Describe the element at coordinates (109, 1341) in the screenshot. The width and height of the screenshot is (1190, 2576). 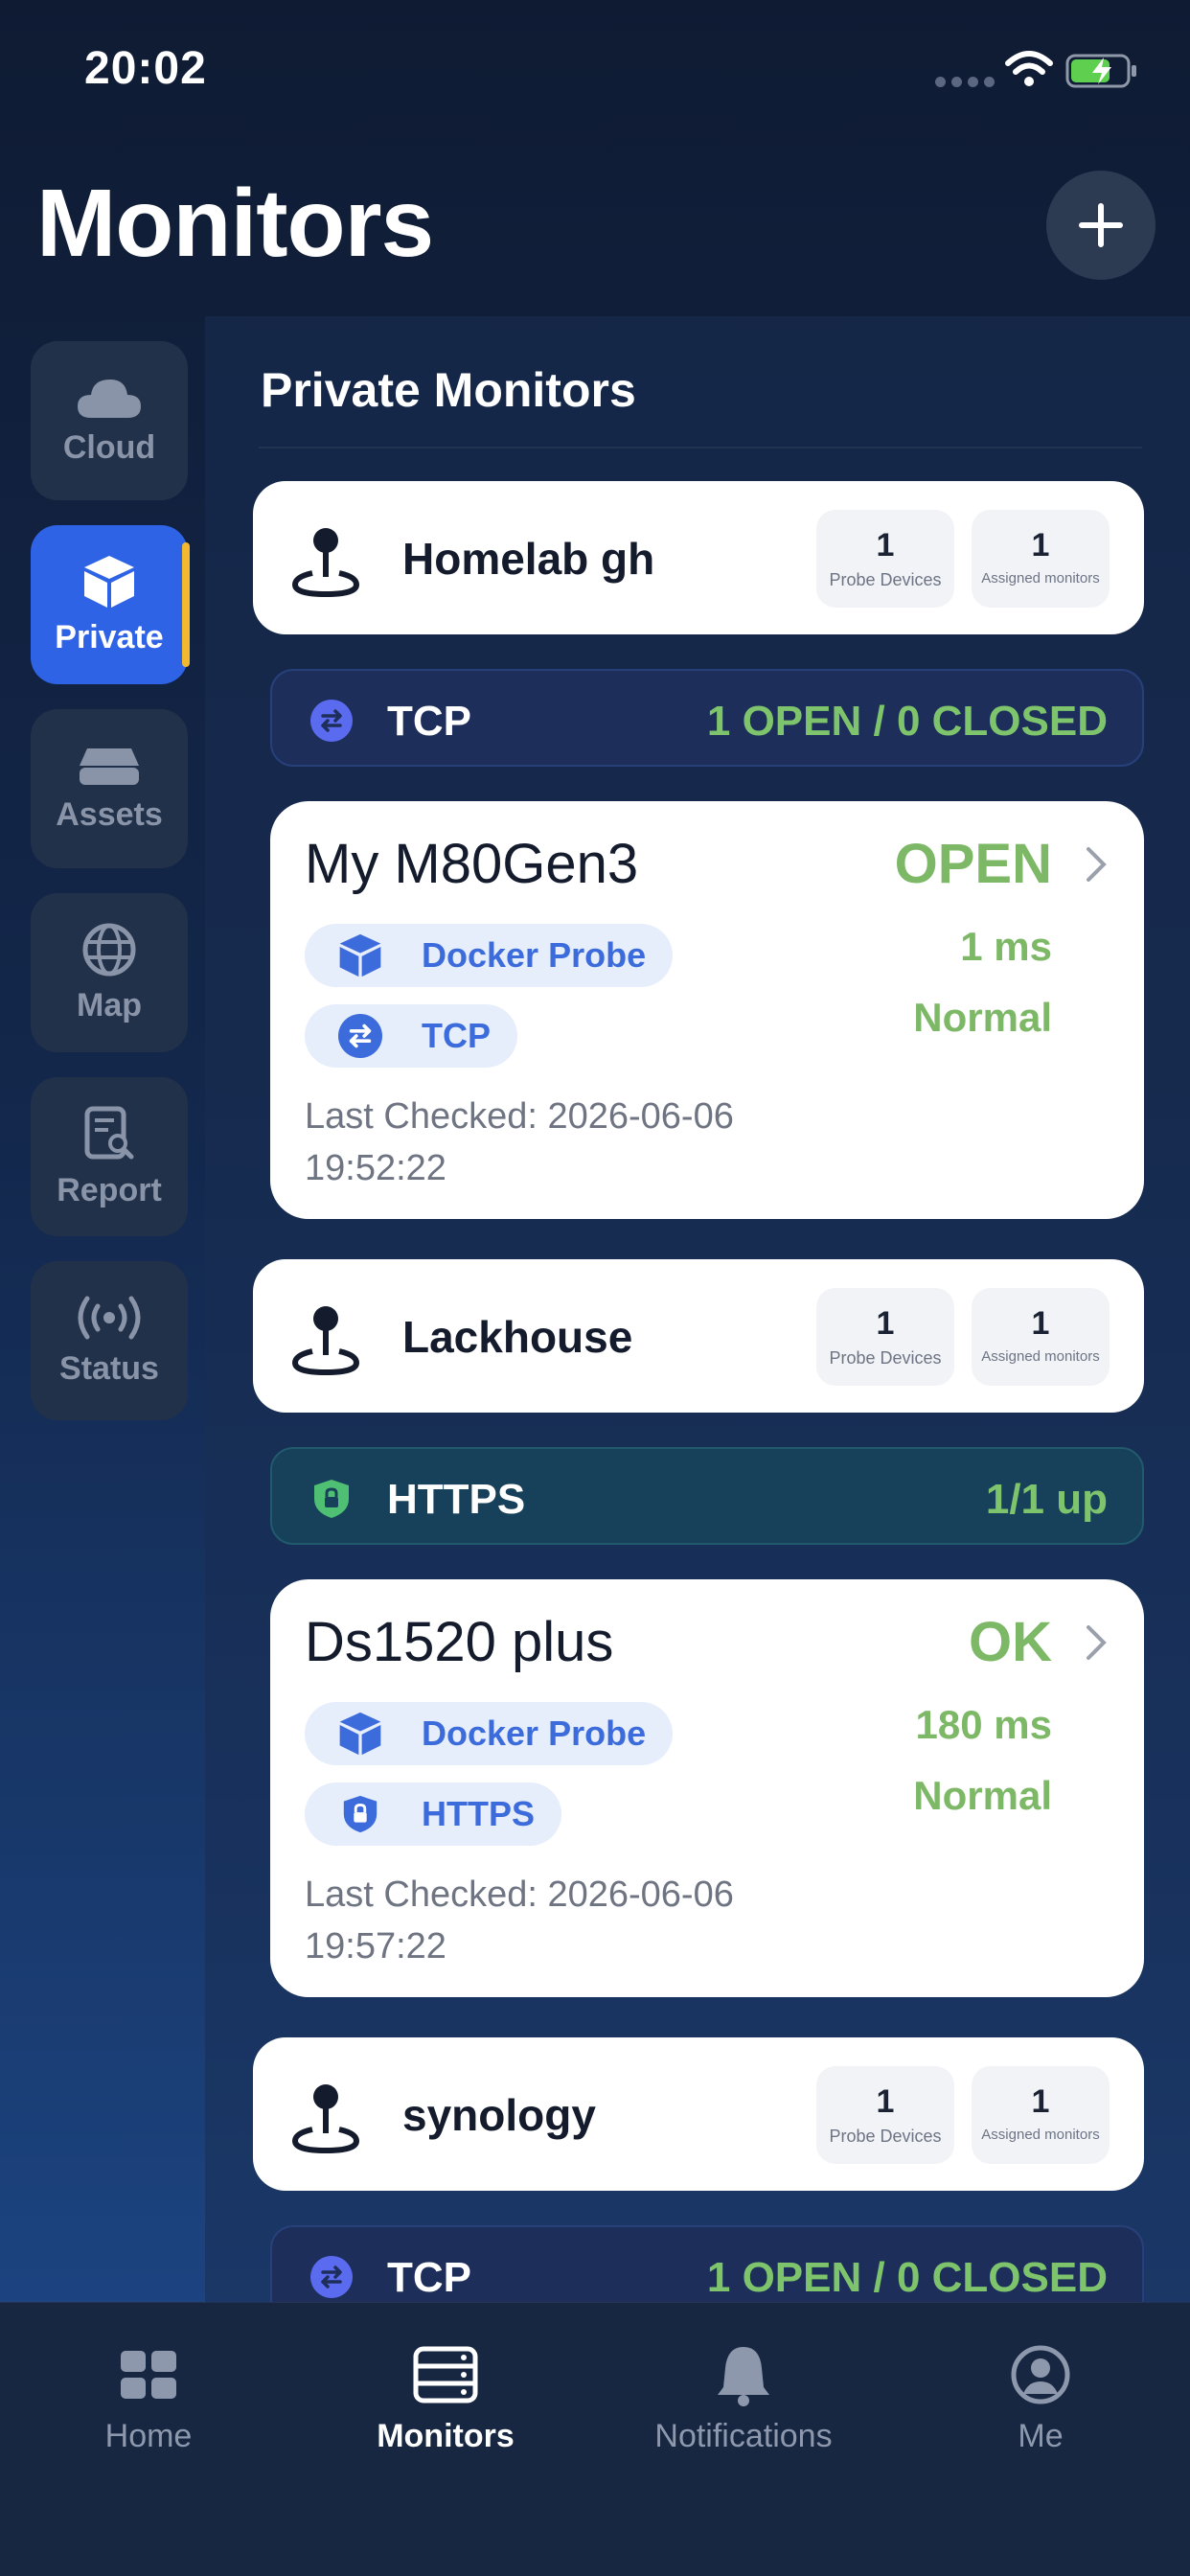
I see `sidebar-item-status: Status` at that location.